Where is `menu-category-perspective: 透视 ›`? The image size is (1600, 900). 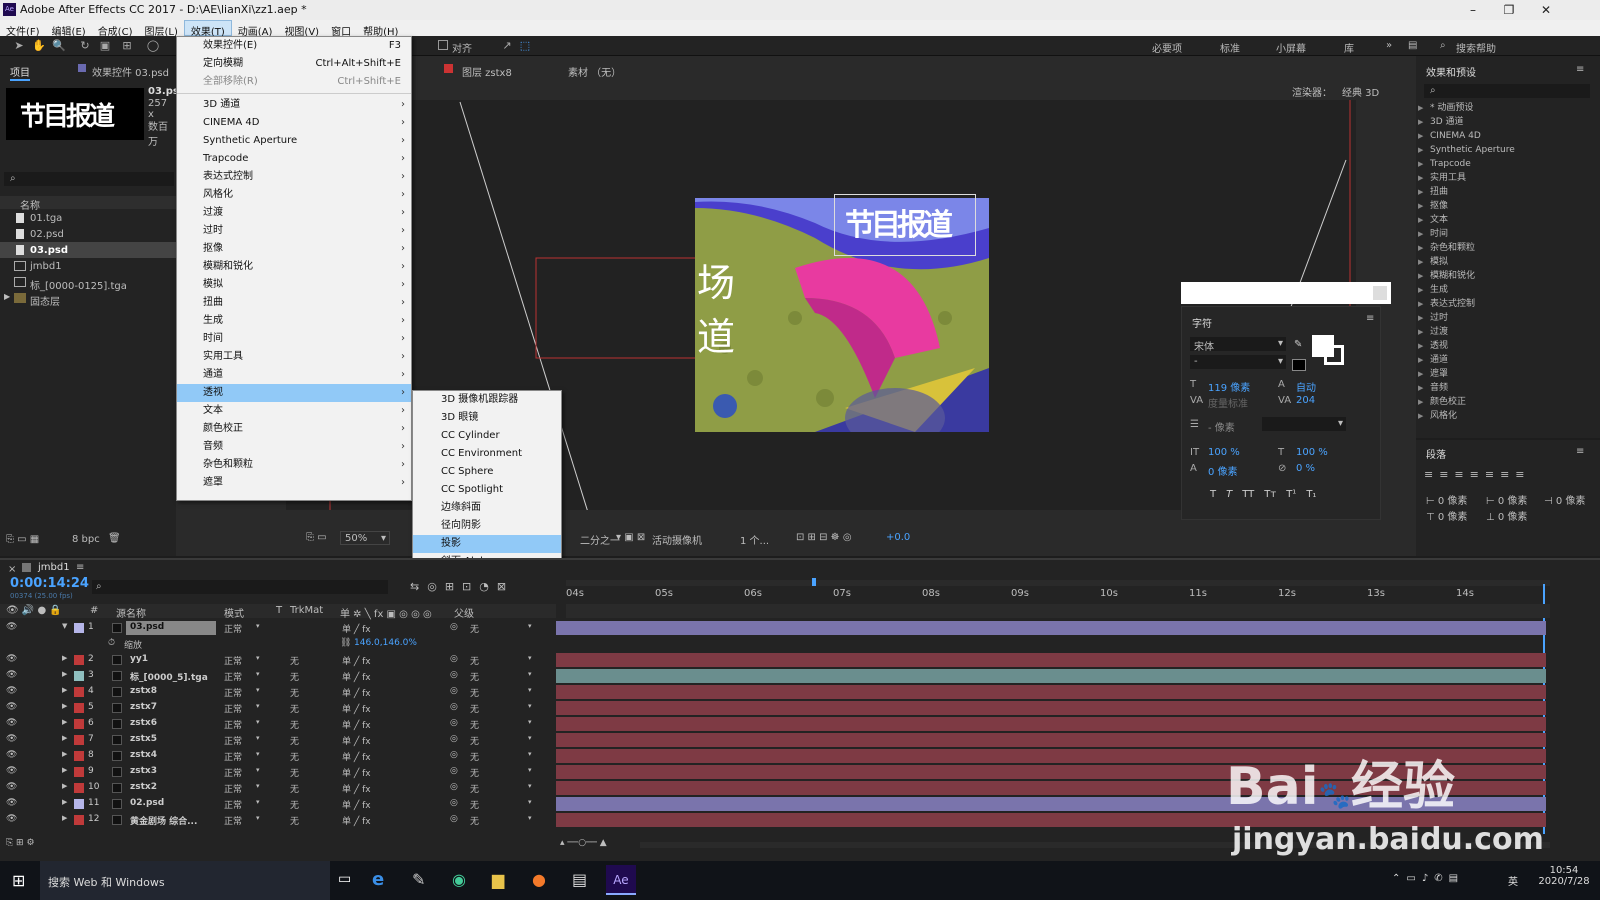
menu-category-perspective: 透视 › is located at coordinates (294, 393).